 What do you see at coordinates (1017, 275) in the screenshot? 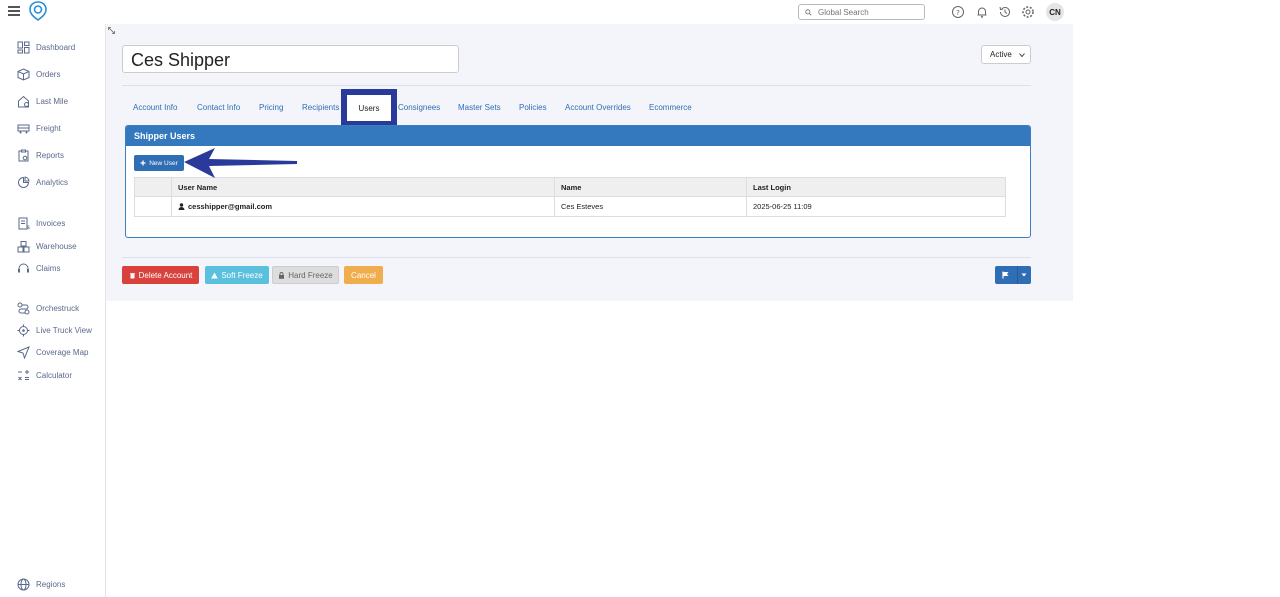
I see `split-divider` at bounding box center [1017, 275].